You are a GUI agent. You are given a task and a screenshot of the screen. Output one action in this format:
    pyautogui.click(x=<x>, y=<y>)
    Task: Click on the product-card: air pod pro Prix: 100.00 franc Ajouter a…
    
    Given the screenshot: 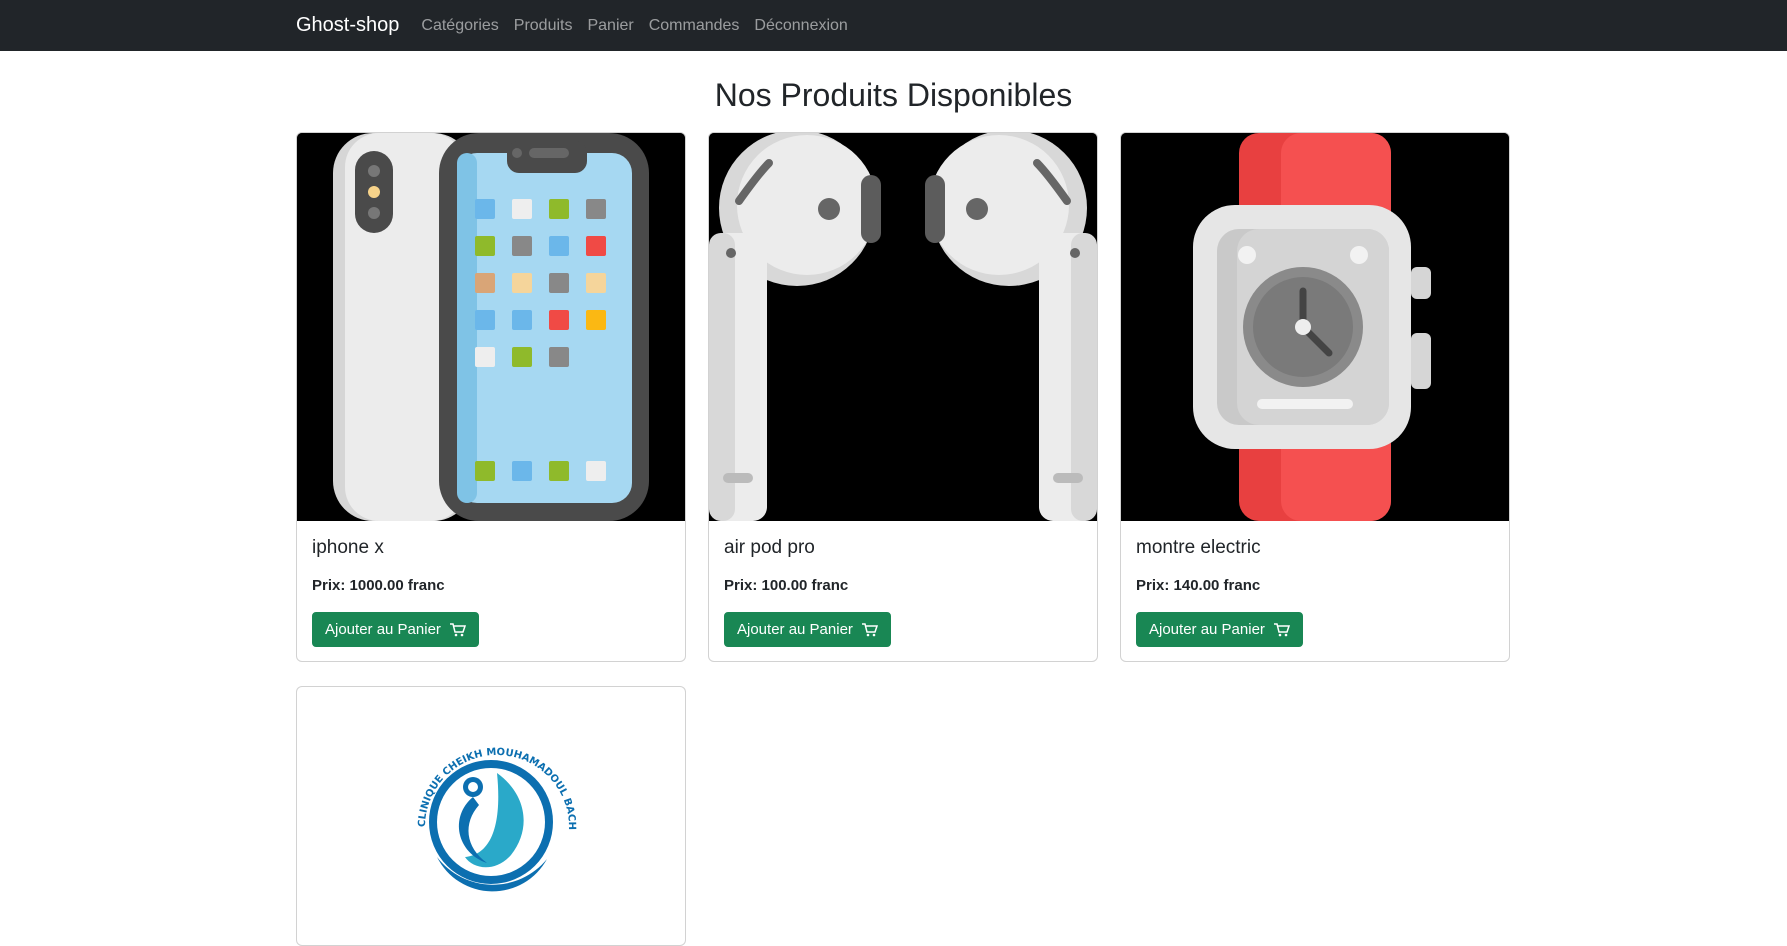 What is the action you would take?
    pyautogui.click(x=903, y=397)
    